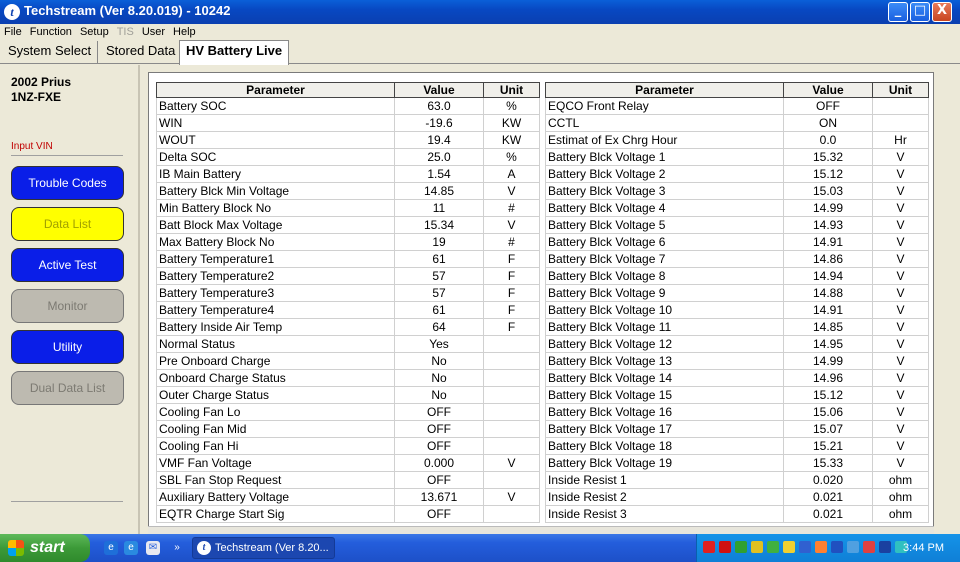  Describe the element at coordinates (737, 157) in the screenshot. I see `table-row: Battery Blck Voltage 1 15.32 V` at that location.